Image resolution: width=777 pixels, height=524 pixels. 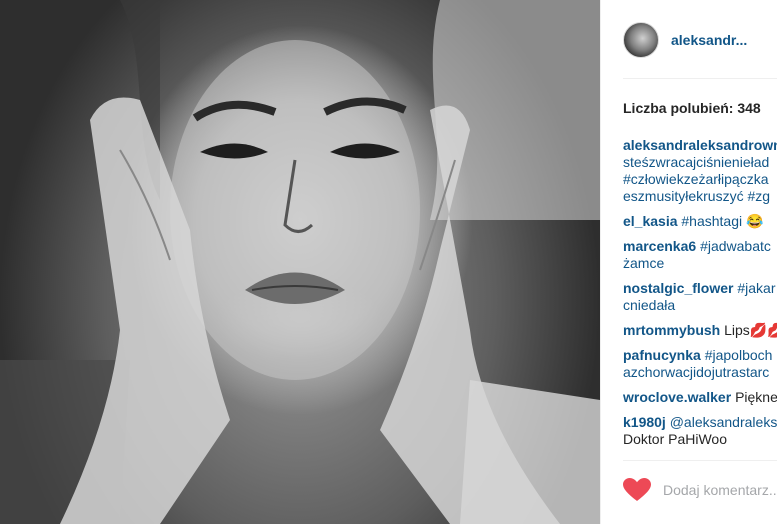 What do you see at coordinates (644, 422) in the screenshot?
I see `comment-username: k1980j` at bounding box center [644, 422].